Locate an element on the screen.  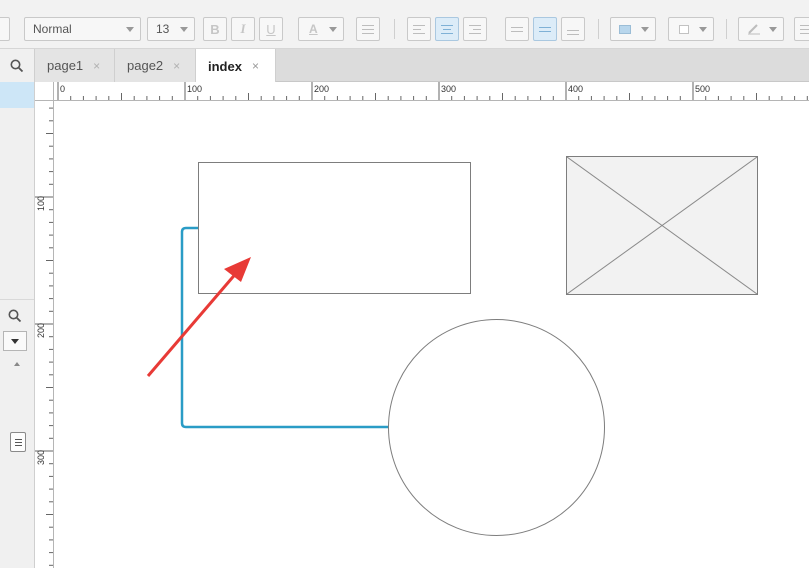
prev-dropdown-stub is located at coordinates (5, 29).